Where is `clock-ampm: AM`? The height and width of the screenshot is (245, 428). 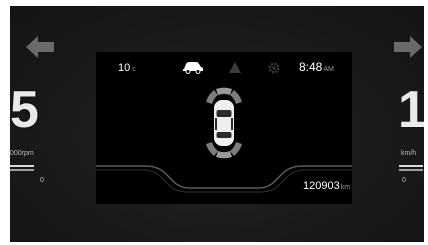 clock-ampm: AM is located at coordinates (328, 69).